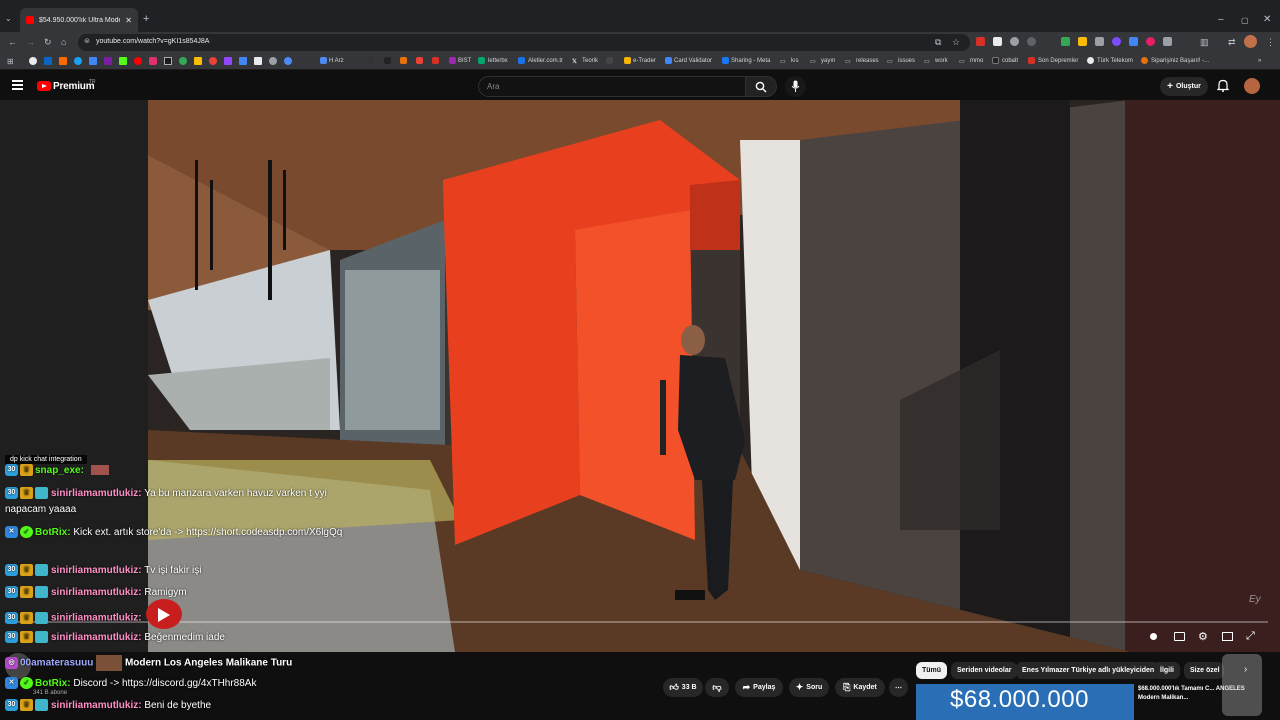 Image resolution: width=1280 pixels, height=720 pixels. I want to click on youtube-icon, so click(138, 61).